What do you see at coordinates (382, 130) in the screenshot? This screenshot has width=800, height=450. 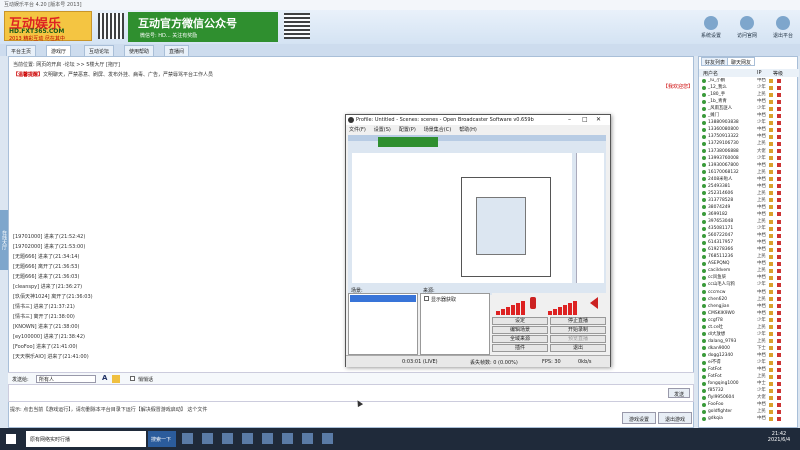 I see `menu-settings: 设置(S)` at bounding box center [382, 130].